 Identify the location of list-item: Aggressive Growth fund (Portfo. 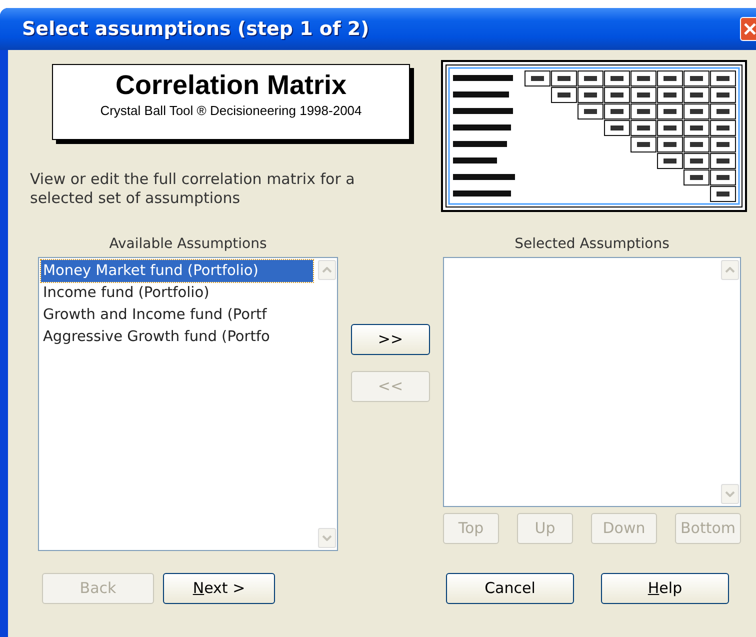
(177, 337).